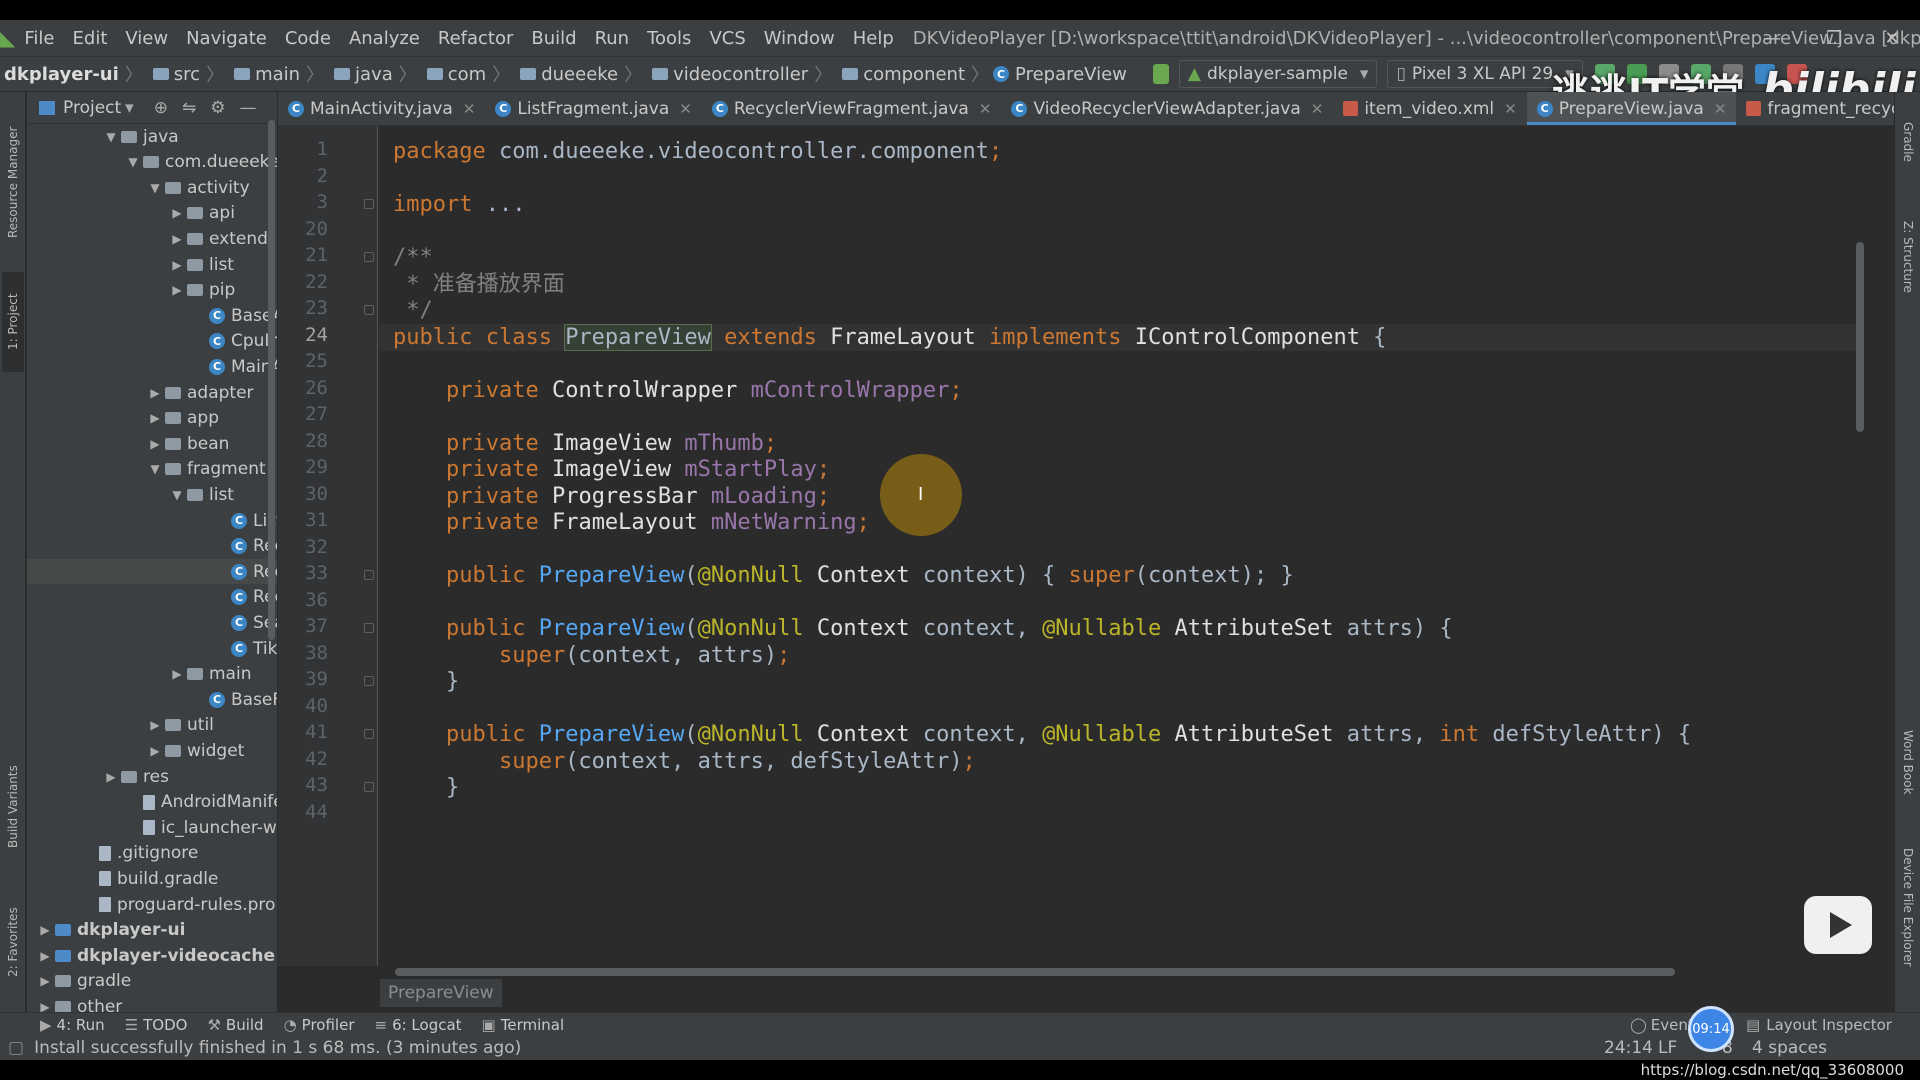 The image size is (1920, 1080). Describe the element at coordinates (1278, 74) in the screenshot. I see `run-config-select: ▲ dkplayer-sample ▾` at that location.